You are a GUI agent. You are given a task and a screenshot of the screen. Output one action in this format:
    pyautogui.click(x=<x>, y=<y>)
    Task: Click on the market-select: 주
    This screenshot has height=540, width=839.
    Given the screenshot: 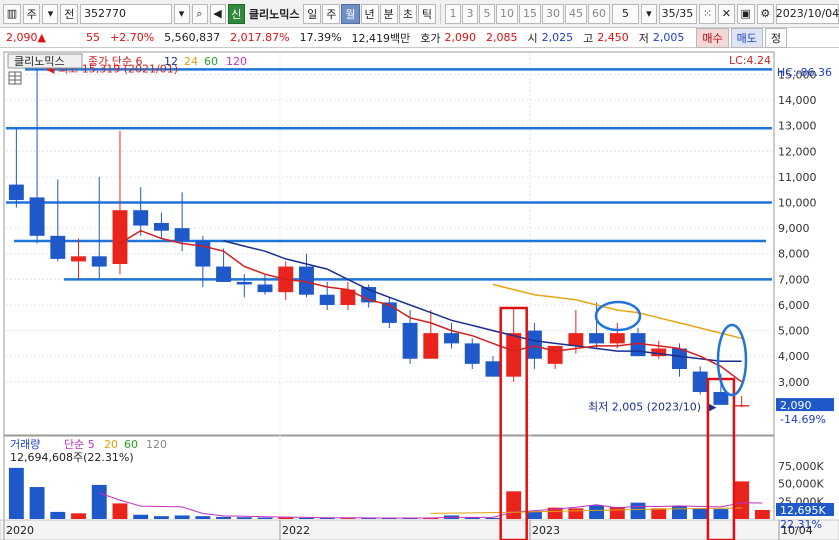 What is the action you would take?
    pyautogui.click(x=31, y=13)
    